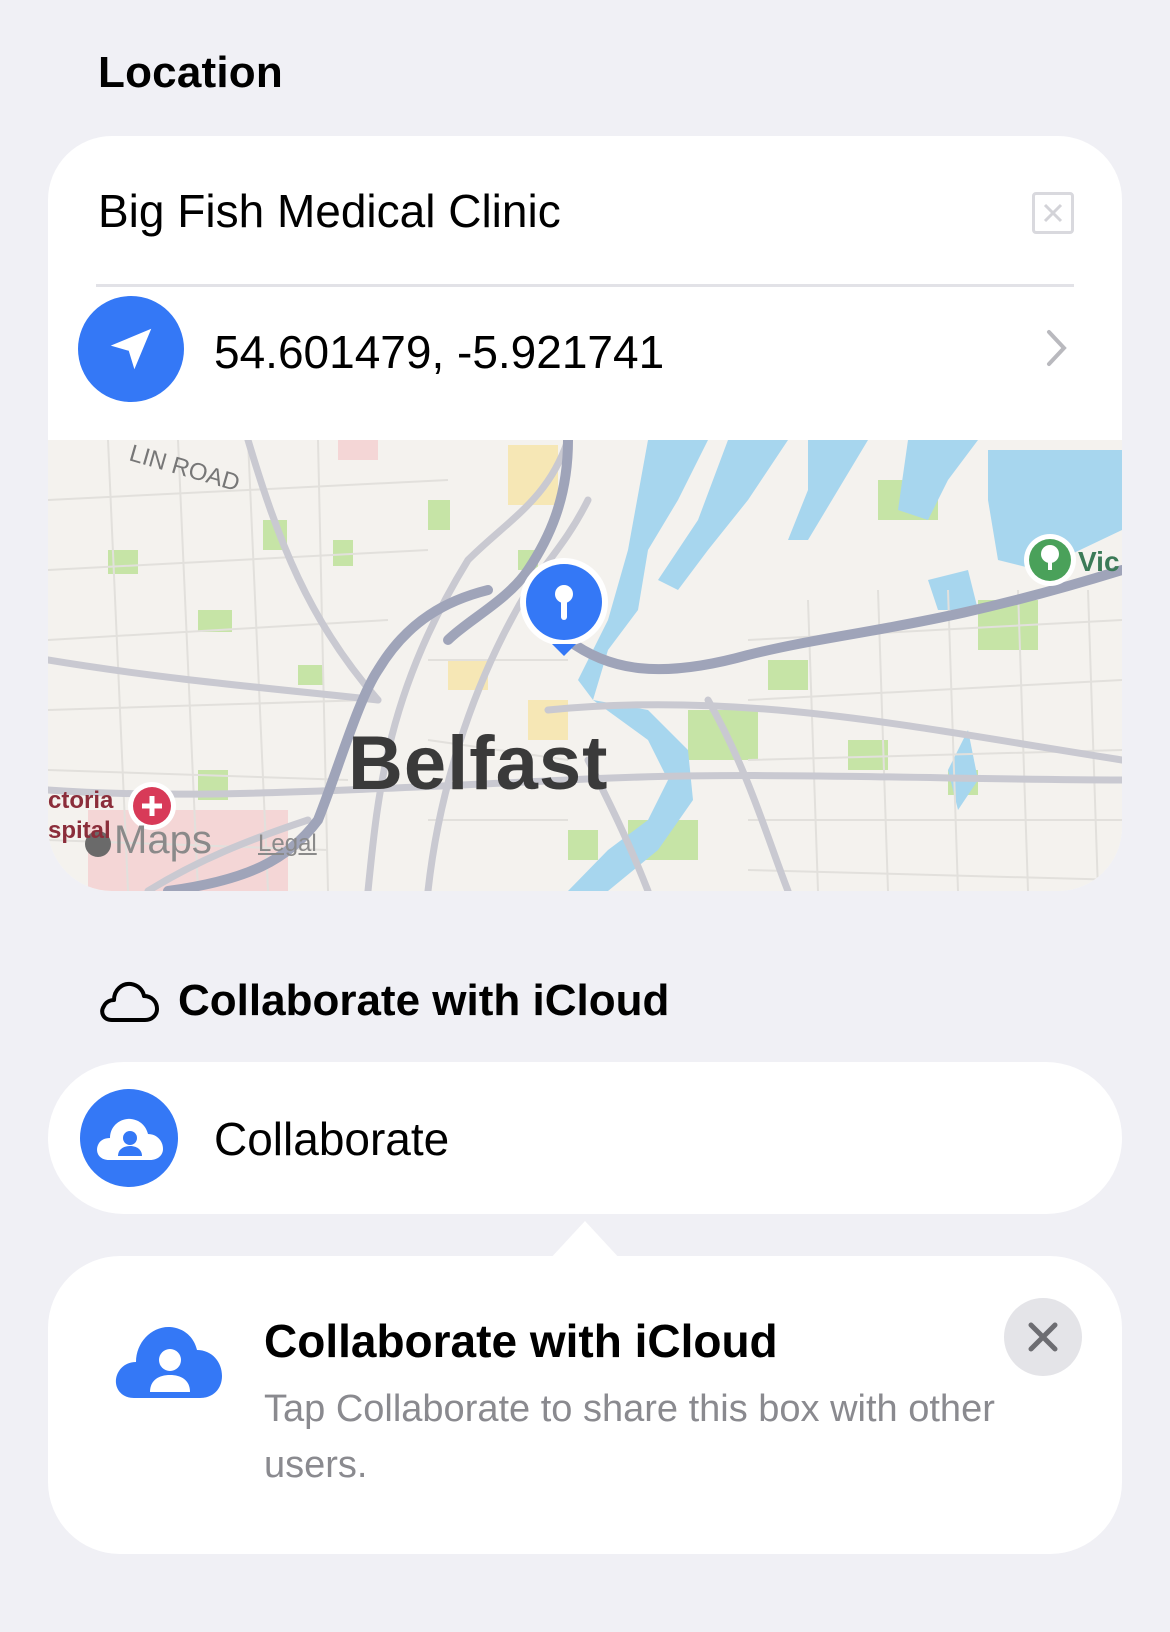 The height and width of the screenshot is (1632, 1170). Describe the element at coordinates (585, 1138) in the screenshot. I see `collaborate-button: Collaborate` at that location.